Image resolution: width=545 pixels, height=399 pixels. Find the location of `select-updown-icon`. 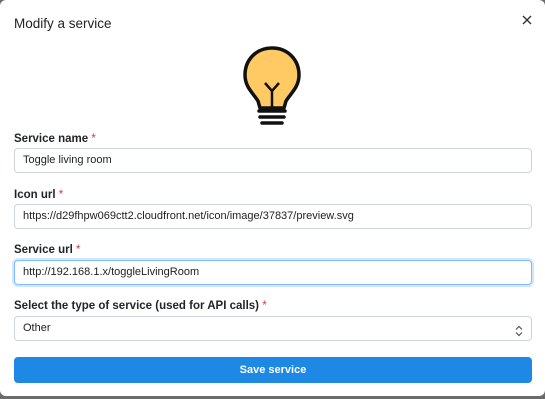

select-updown-icon is located at coordinates (519, 330).